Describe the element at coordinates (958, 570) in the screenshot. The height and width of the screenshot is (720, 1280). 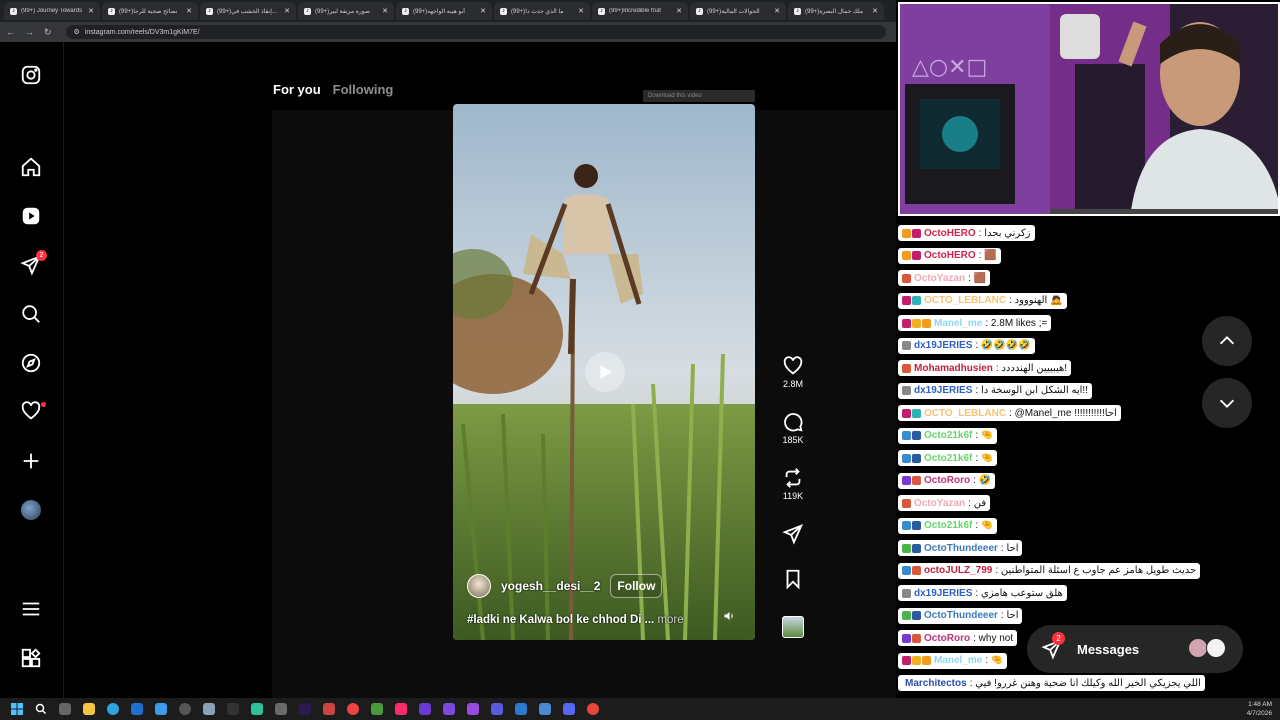
I see `chat-username: octoJULZ_799` at that location.